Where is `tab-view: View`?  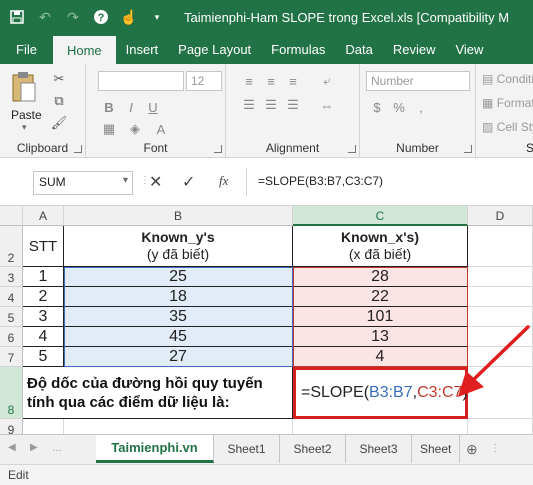
tab-view: View is located at coordinates (469, 49).